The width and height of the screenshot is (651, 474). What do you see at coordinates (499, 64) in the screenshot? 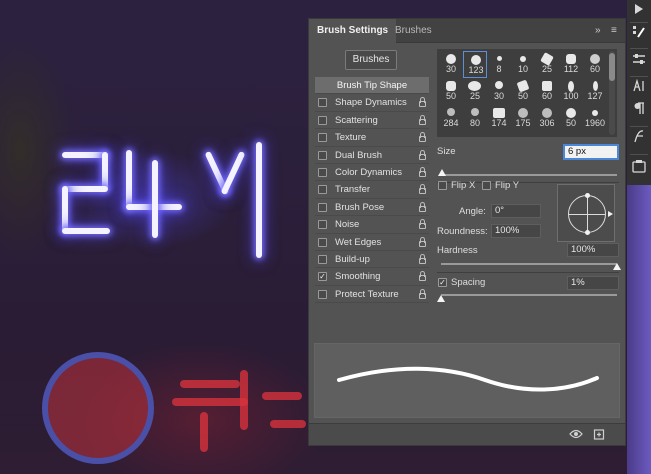
I see `brush-preset: 8` at bounding box center [499, 64].